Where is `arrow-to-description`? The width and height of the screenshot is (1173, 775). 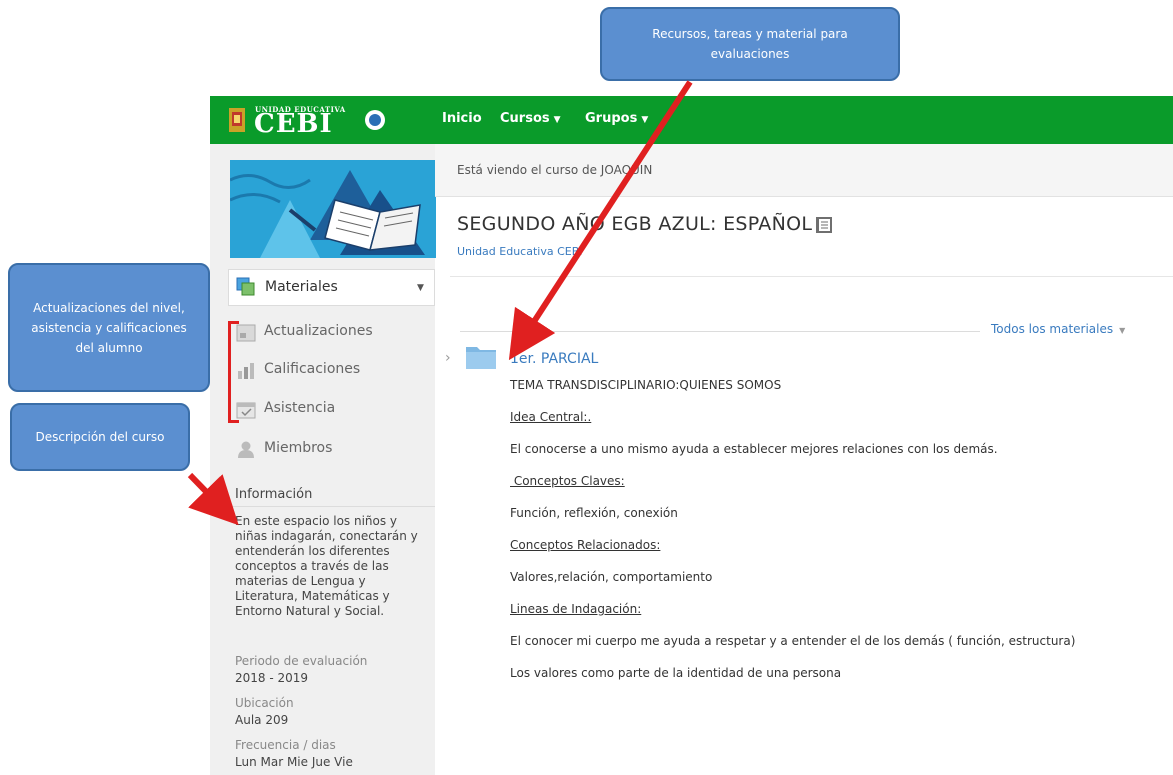 arrow-to-description is located at coordinates (213, 499).